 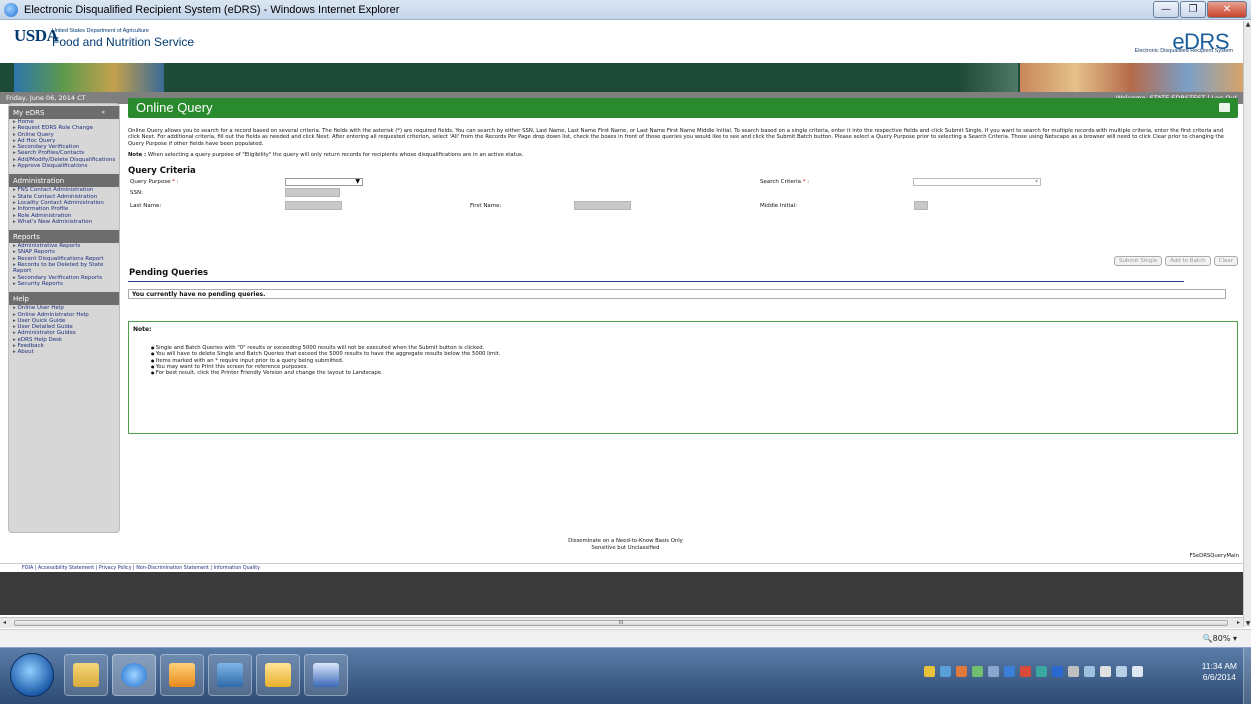 I want to click on nav-item-reports-3: Records to be Deleted by State Report, so click(x=64, y=268).